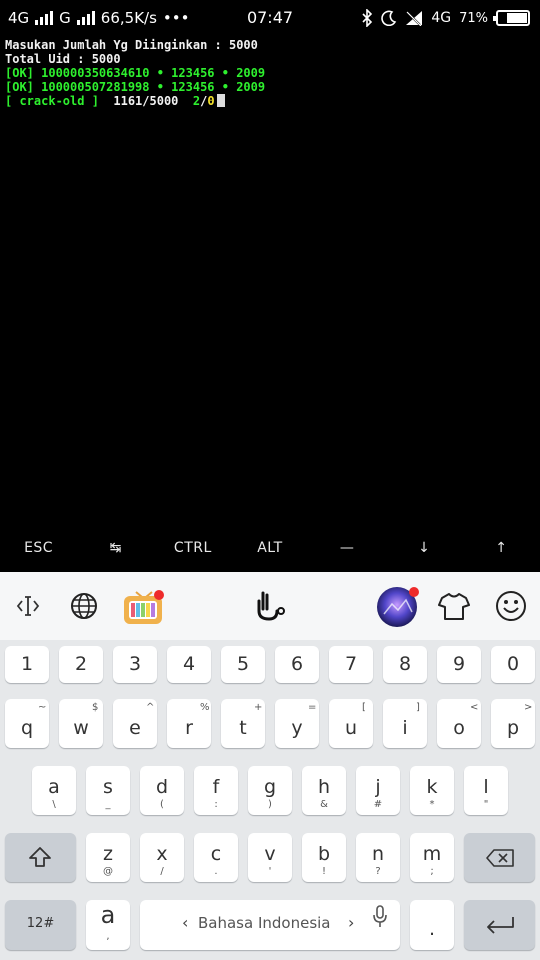 The width and height of the screenshot is (540, 960). I want to click on ok-count: 2, so click(196, 101).